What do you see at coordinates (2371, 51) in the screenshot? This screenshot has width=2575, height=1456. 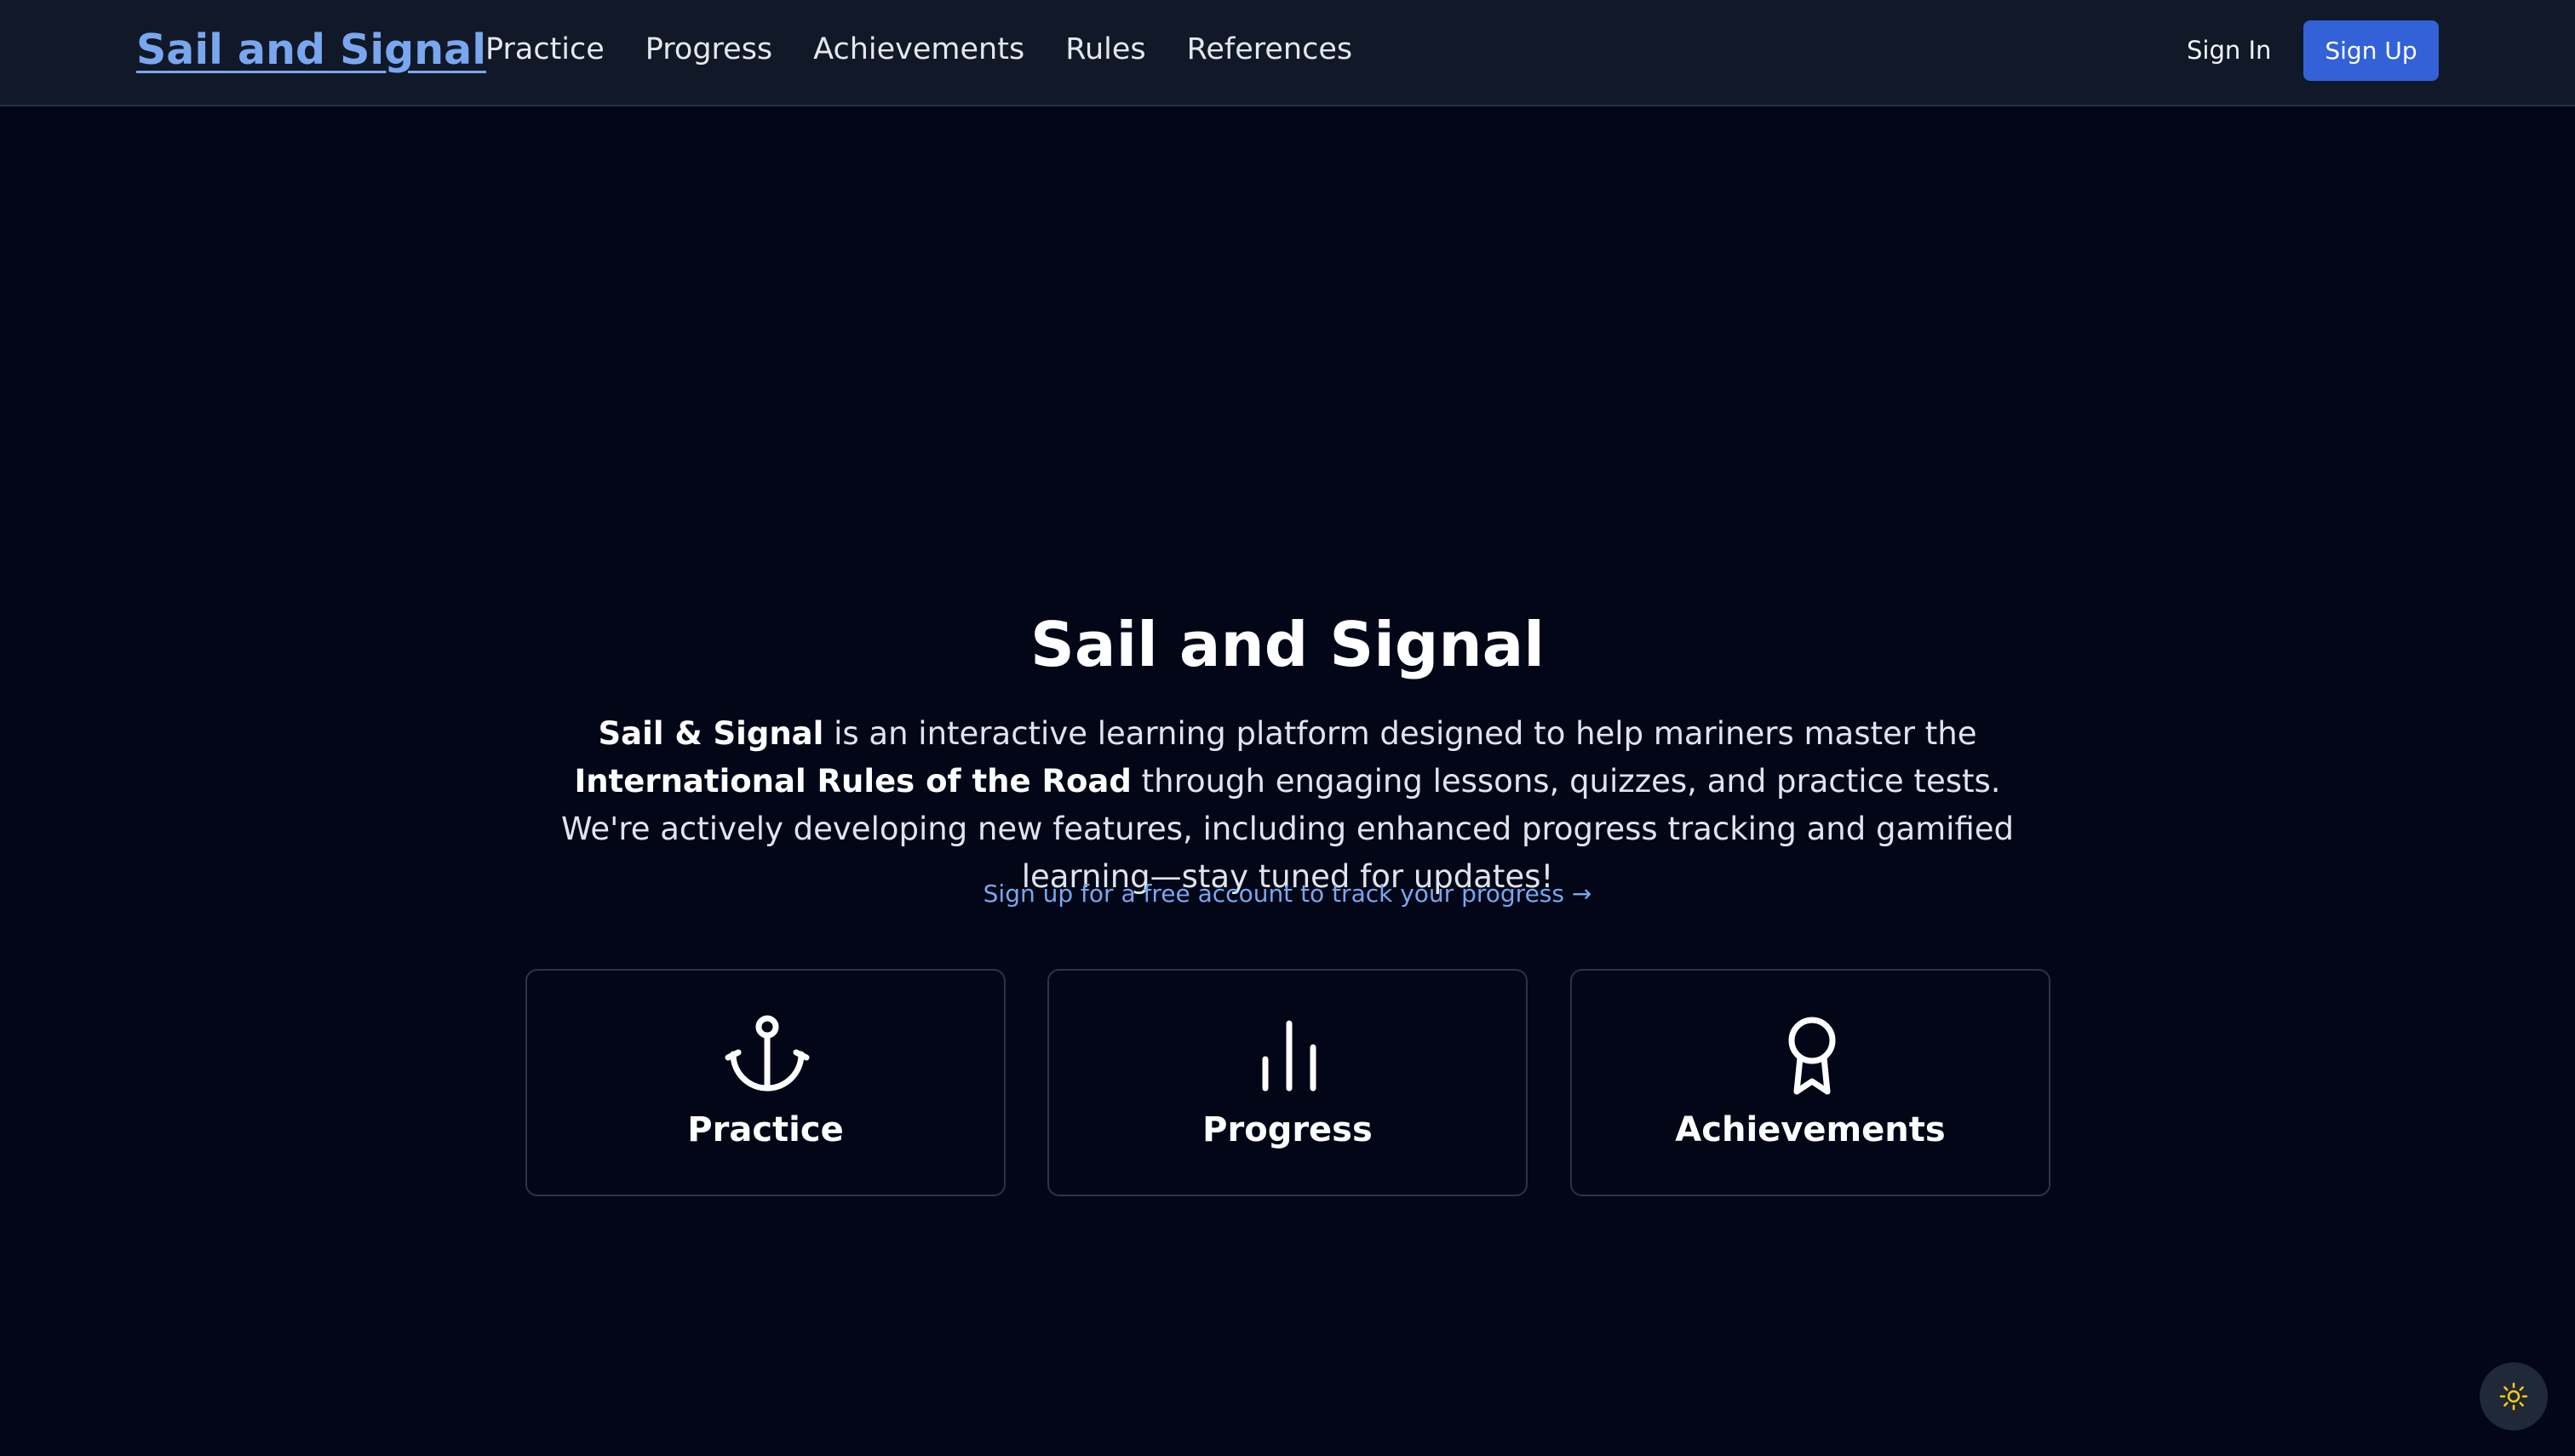 I see `sign-up-button: Sign Up` at bounding box center [2371, 51].